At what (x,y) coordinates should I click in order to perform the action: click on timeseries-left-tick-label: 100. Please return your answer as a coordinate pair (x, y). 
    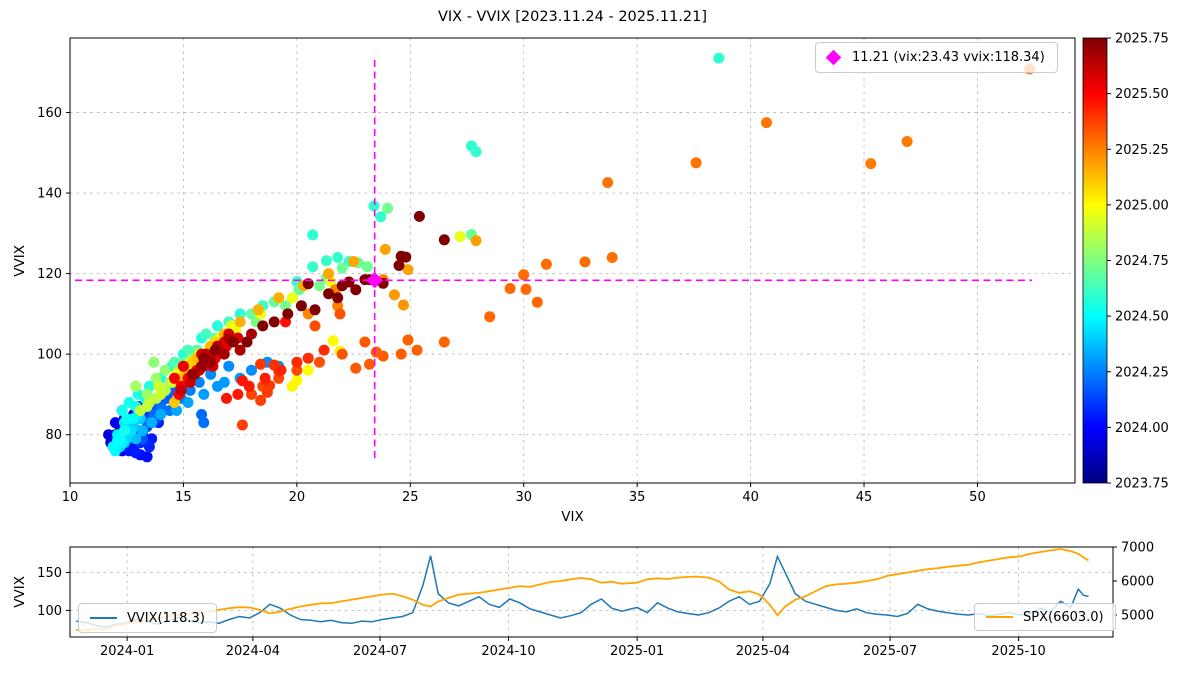
    Looking at the image, I should click on (49, 611).